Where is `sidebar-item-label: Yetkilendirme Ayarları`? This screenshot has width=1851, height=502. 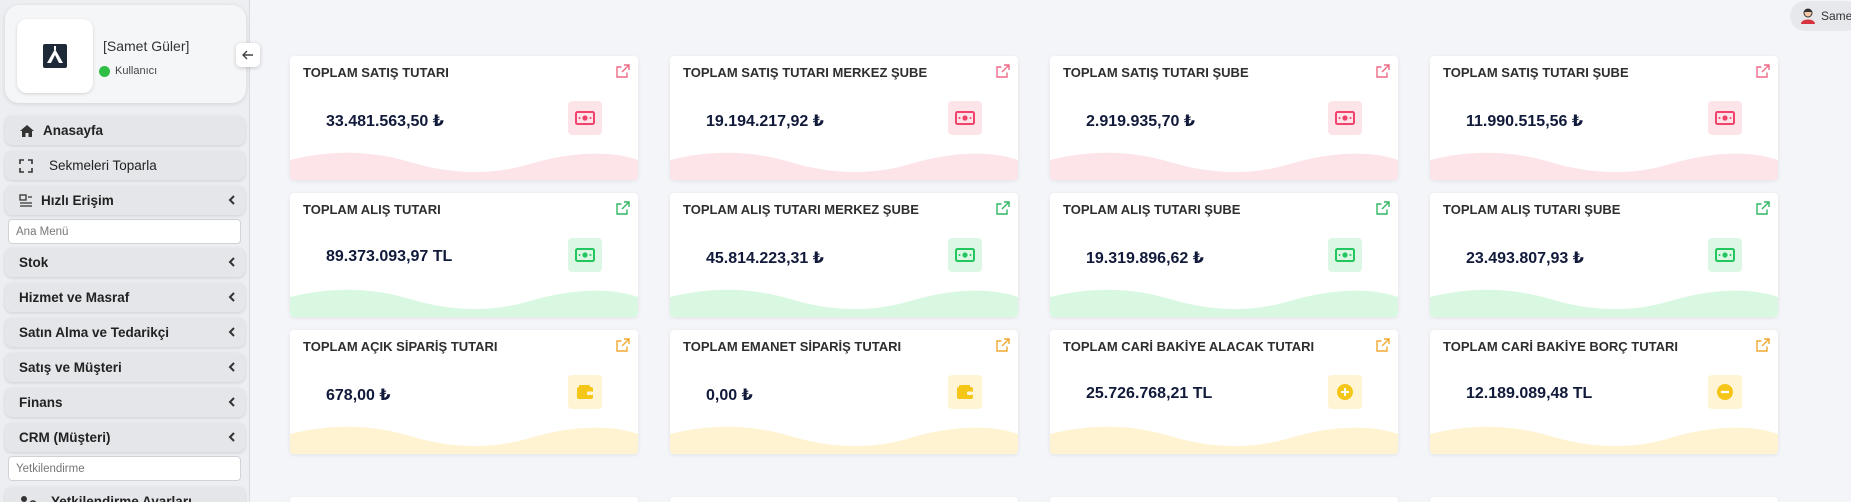 sidebar-item-label: Yetkilendirme Ayarları is located at coordinates (121, 498).